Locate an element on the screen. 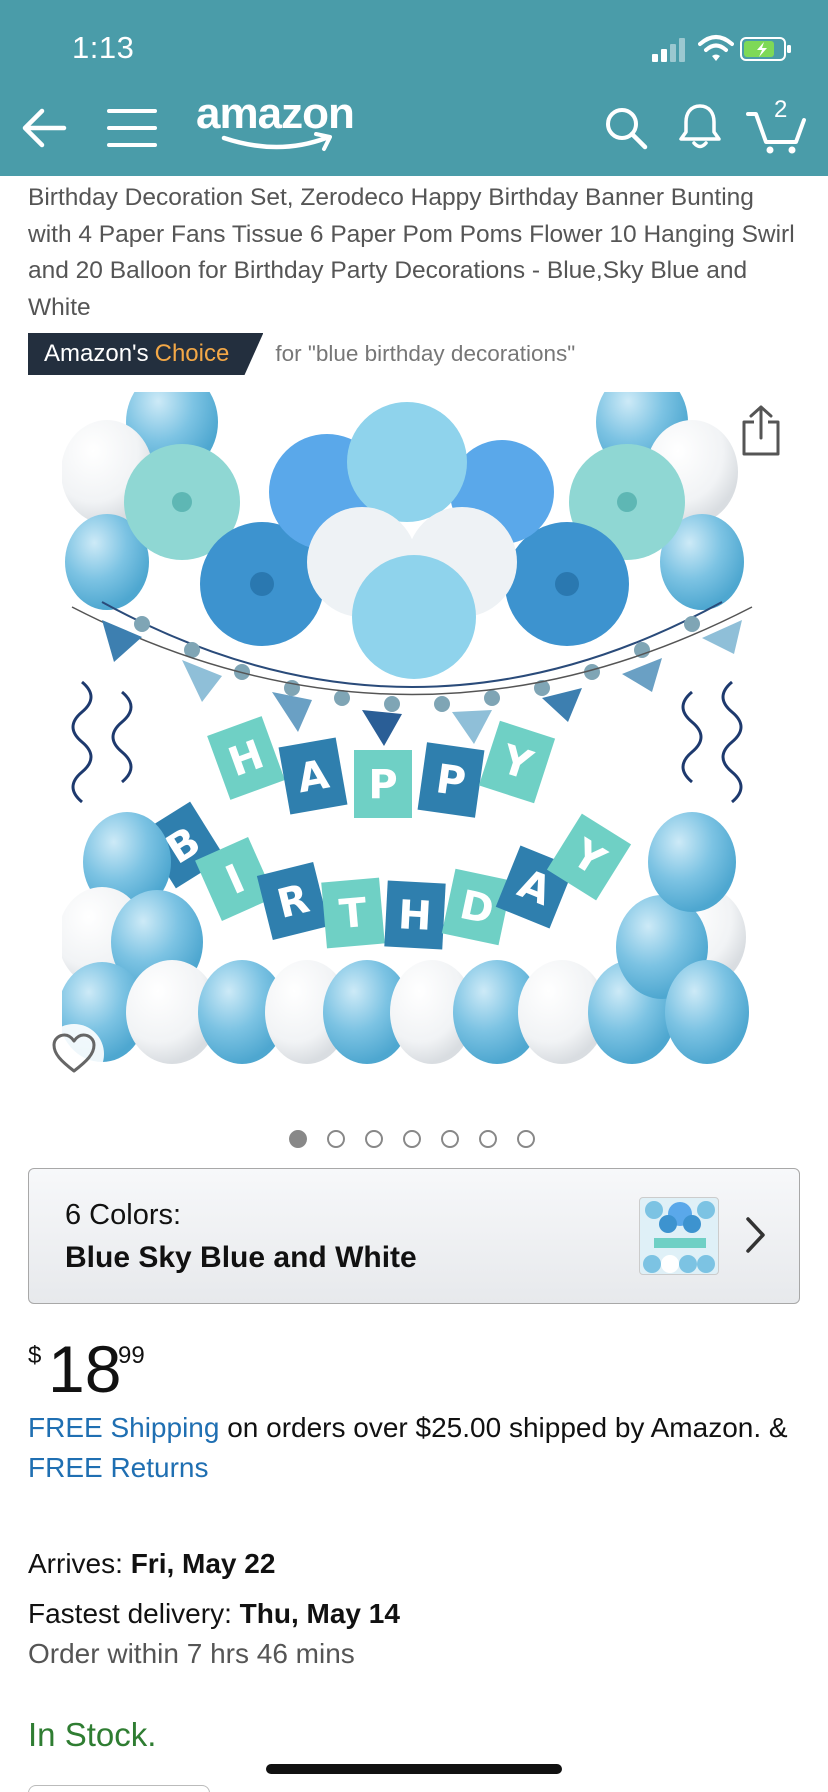  free-shipping-link: FREE Shipping is located at coordinates (123, 1427).